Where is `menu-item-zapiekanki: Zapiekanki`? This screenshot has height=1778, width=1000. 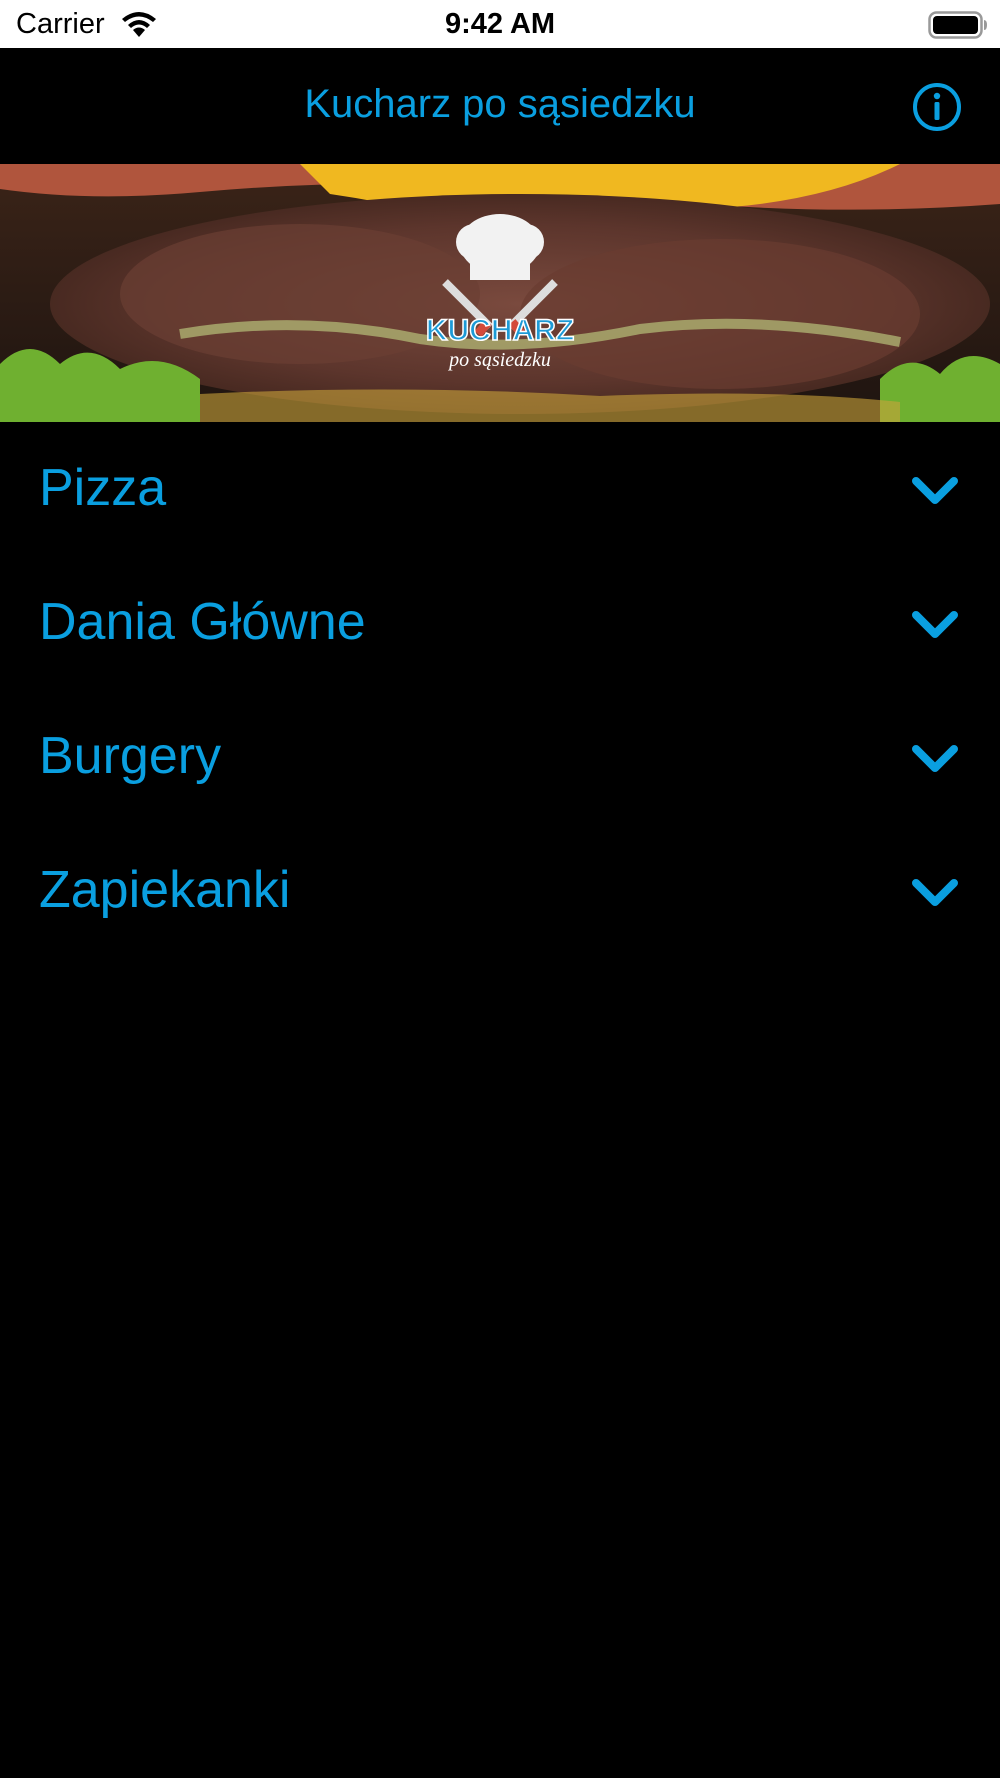
menu-item-zapiekanki: Zapiekanki is located at coordinates (500, 891).